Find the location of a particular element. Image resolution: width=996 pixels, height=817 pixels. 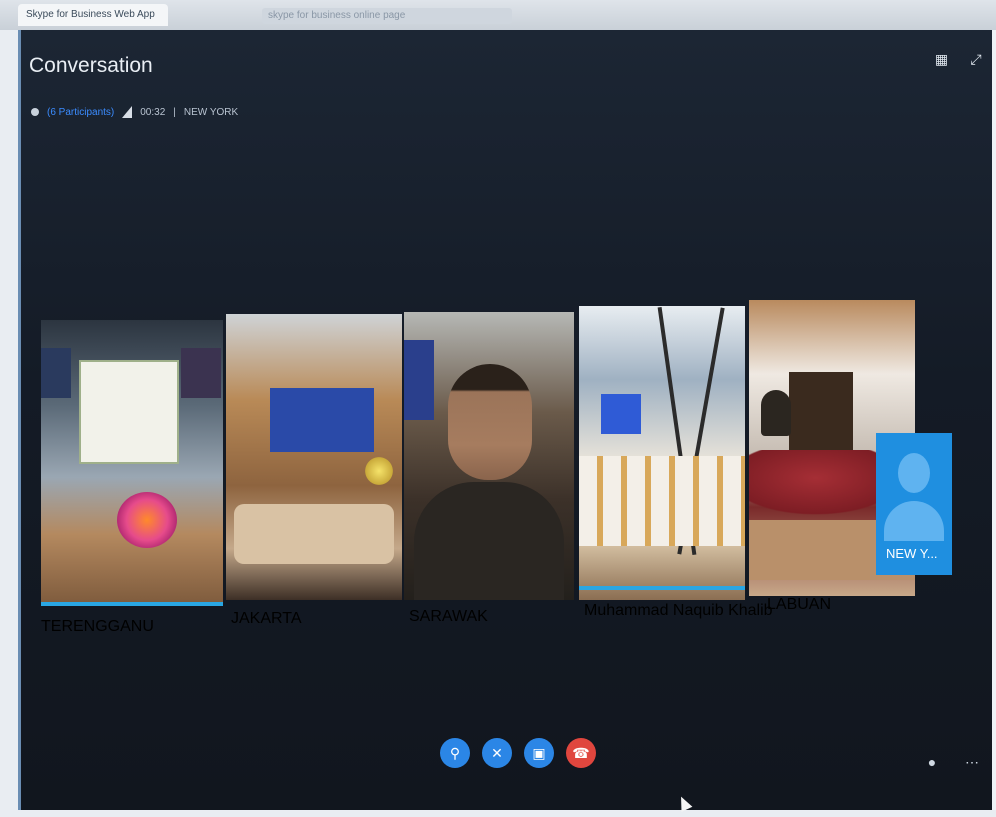

window-actions: ▦ ⤢ is located at coordinates (953, 59).